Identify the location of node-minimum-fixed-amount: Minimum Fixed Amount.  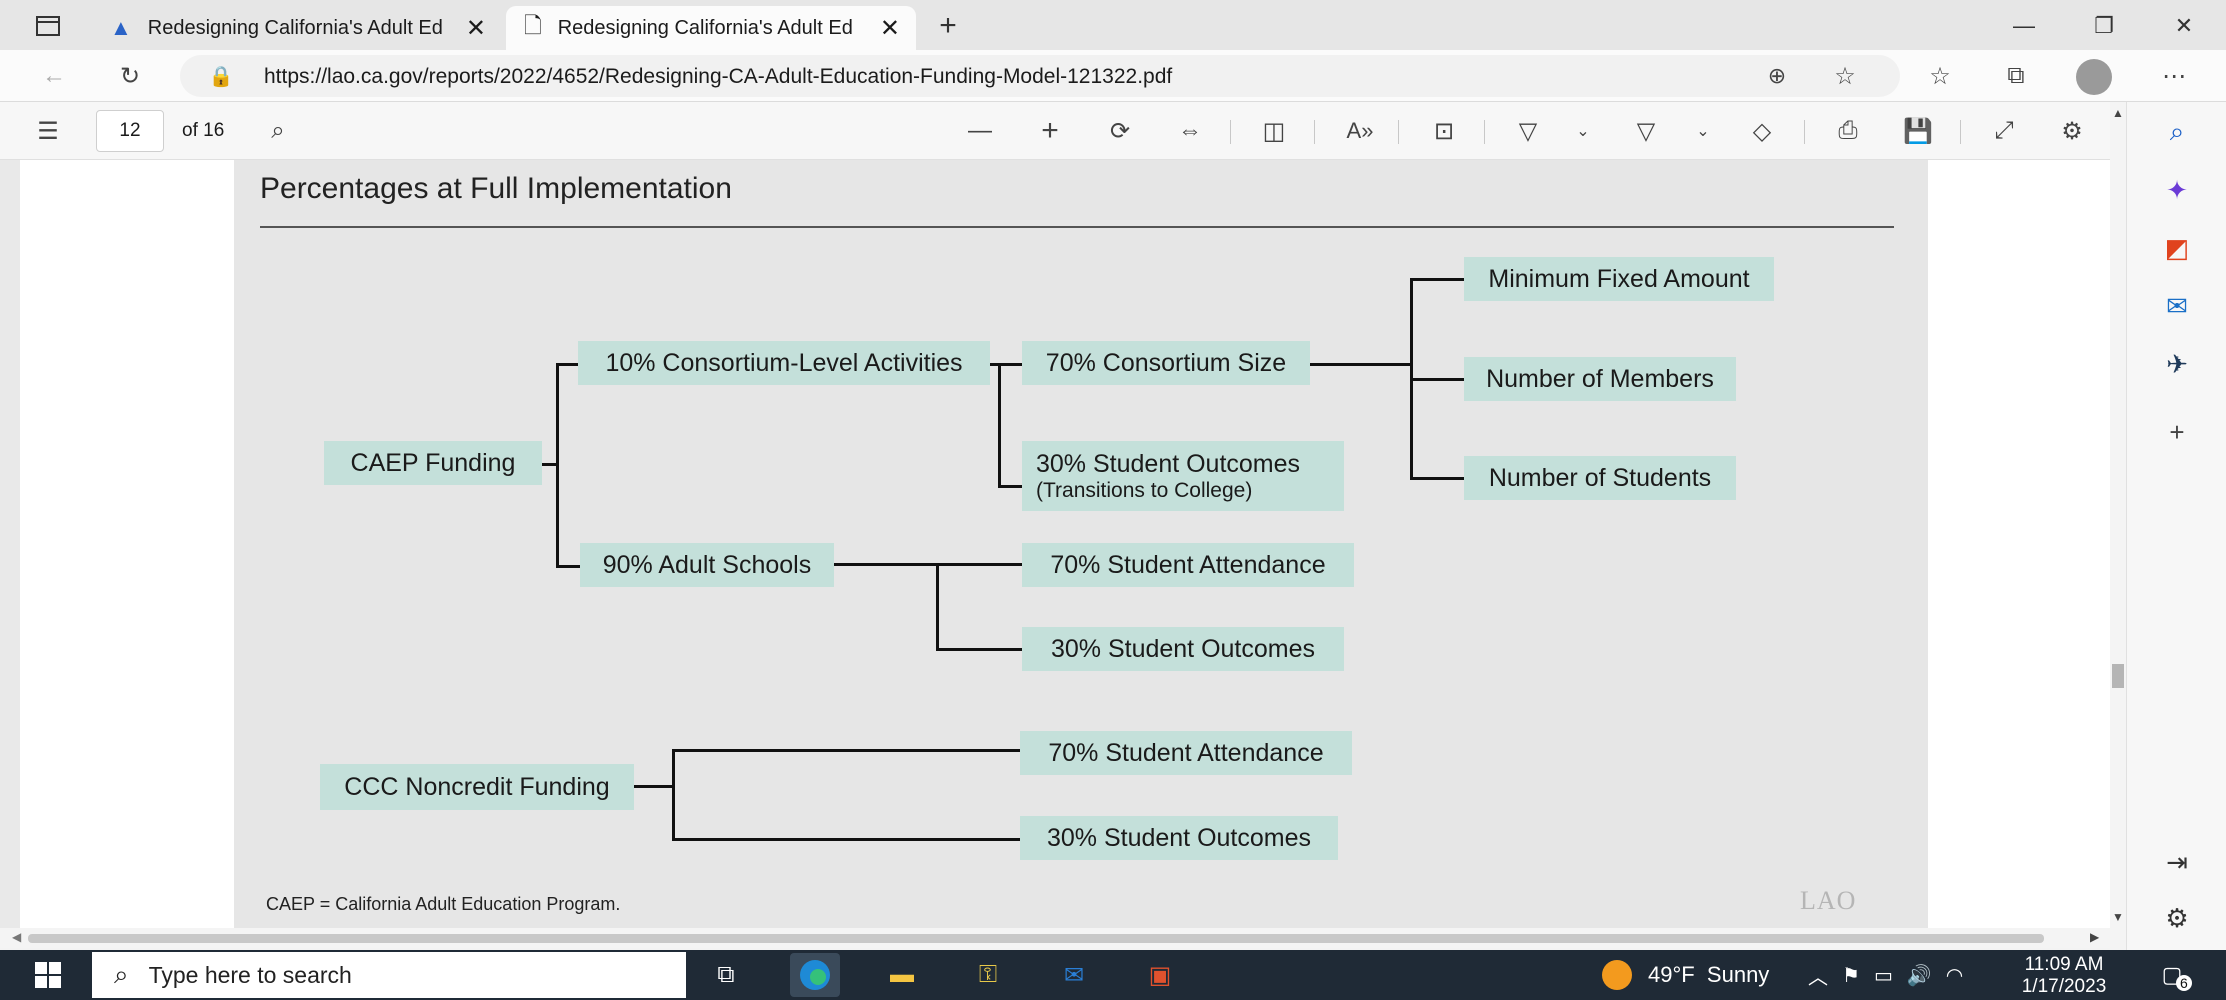
(1619, 279).